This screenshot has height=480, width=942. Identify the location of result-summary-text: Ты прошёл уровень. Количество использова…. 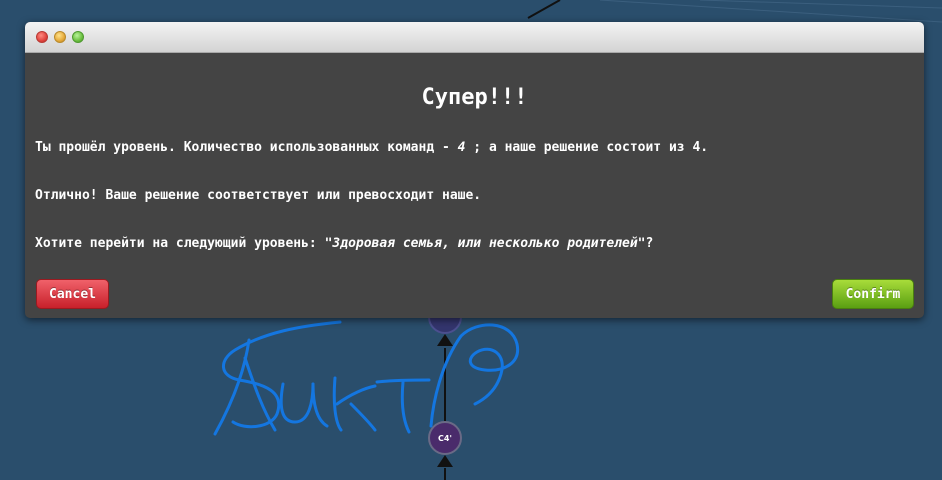
(371, 147).